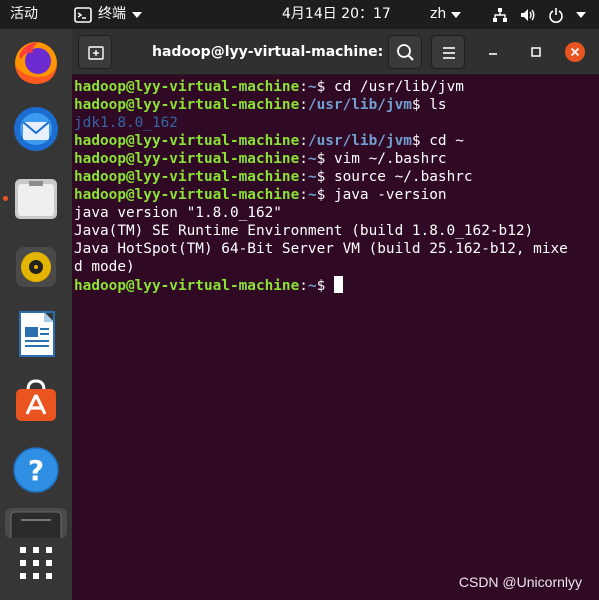 Image resolution: width=599 pixels, height=600 pixels. What do you see at coordinates (5, 198) in the screenshot?
I see `running-indicator` at bounding box center [5, 198].